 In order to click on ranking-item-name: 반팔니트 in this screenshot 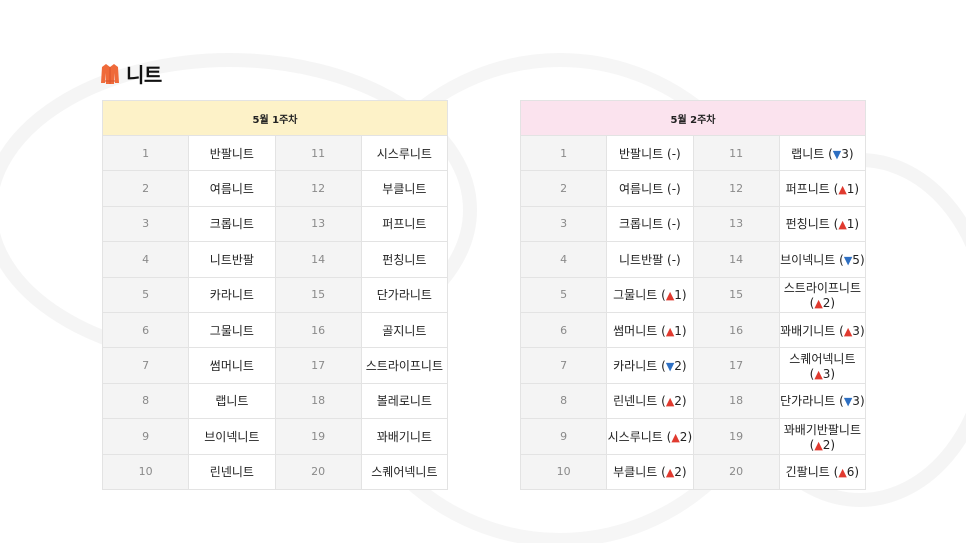, I will do `click(232, 153)`.